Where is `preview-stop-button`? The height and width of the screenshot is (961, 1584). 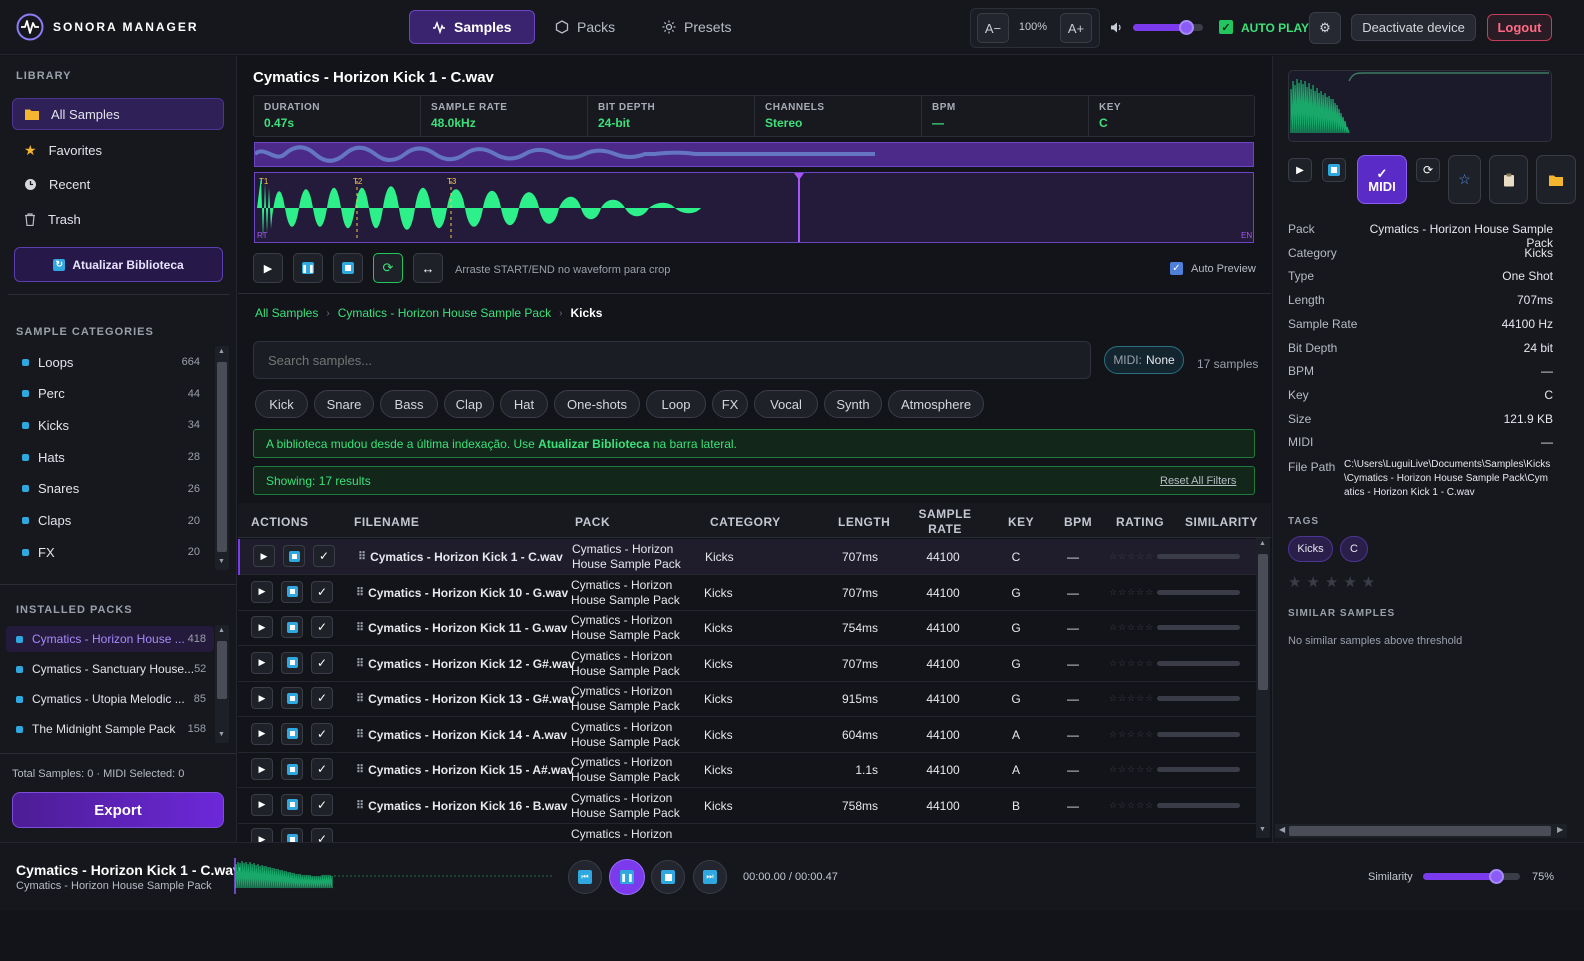
preview-stop-button is located at coordinates (348, 268).